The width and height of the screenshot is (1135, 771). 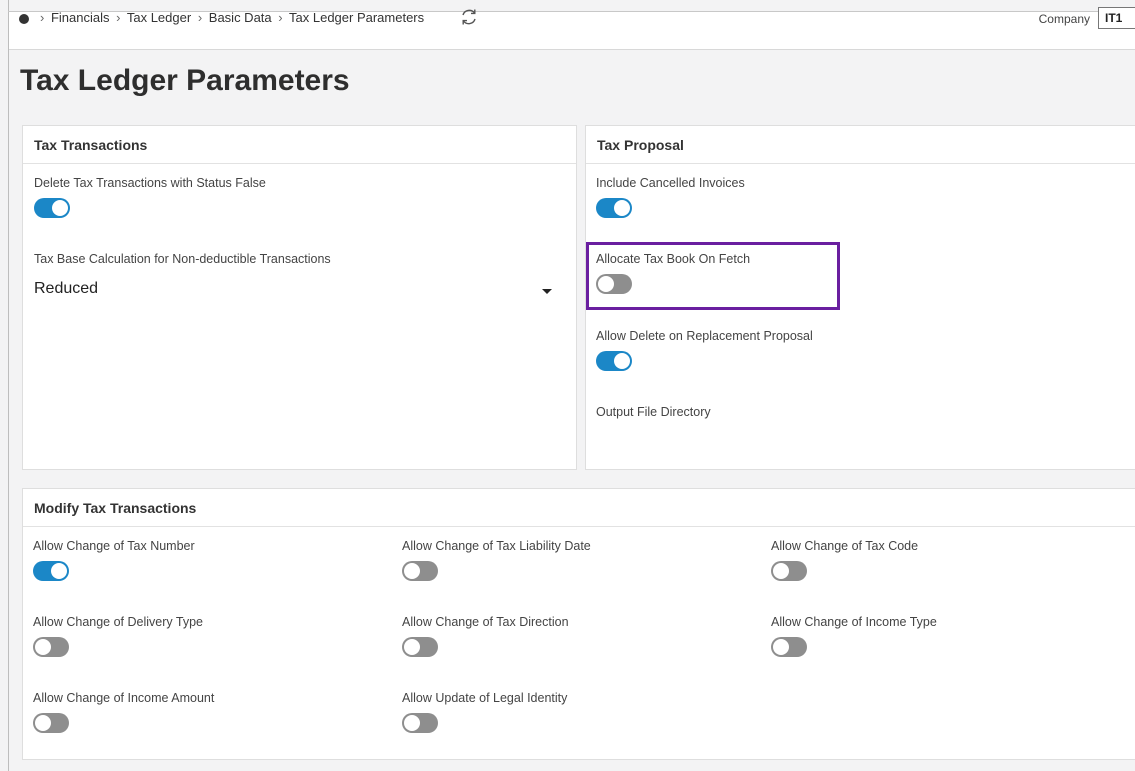 I want to click on output-dir-label: Output File Directory, so click(x=653, y=412).